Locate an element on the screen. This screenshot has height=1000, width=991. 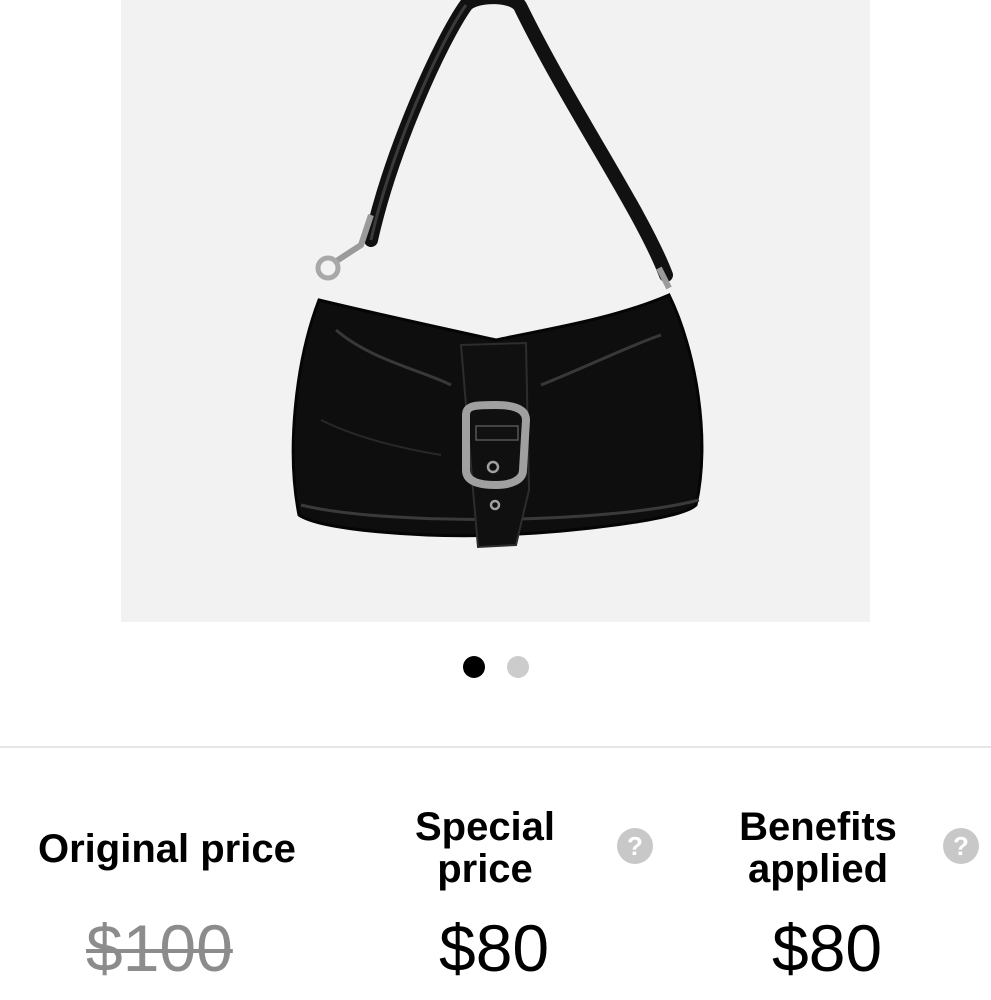
special-price-block: Special price ? $80 is located at coordinates (495, 890).